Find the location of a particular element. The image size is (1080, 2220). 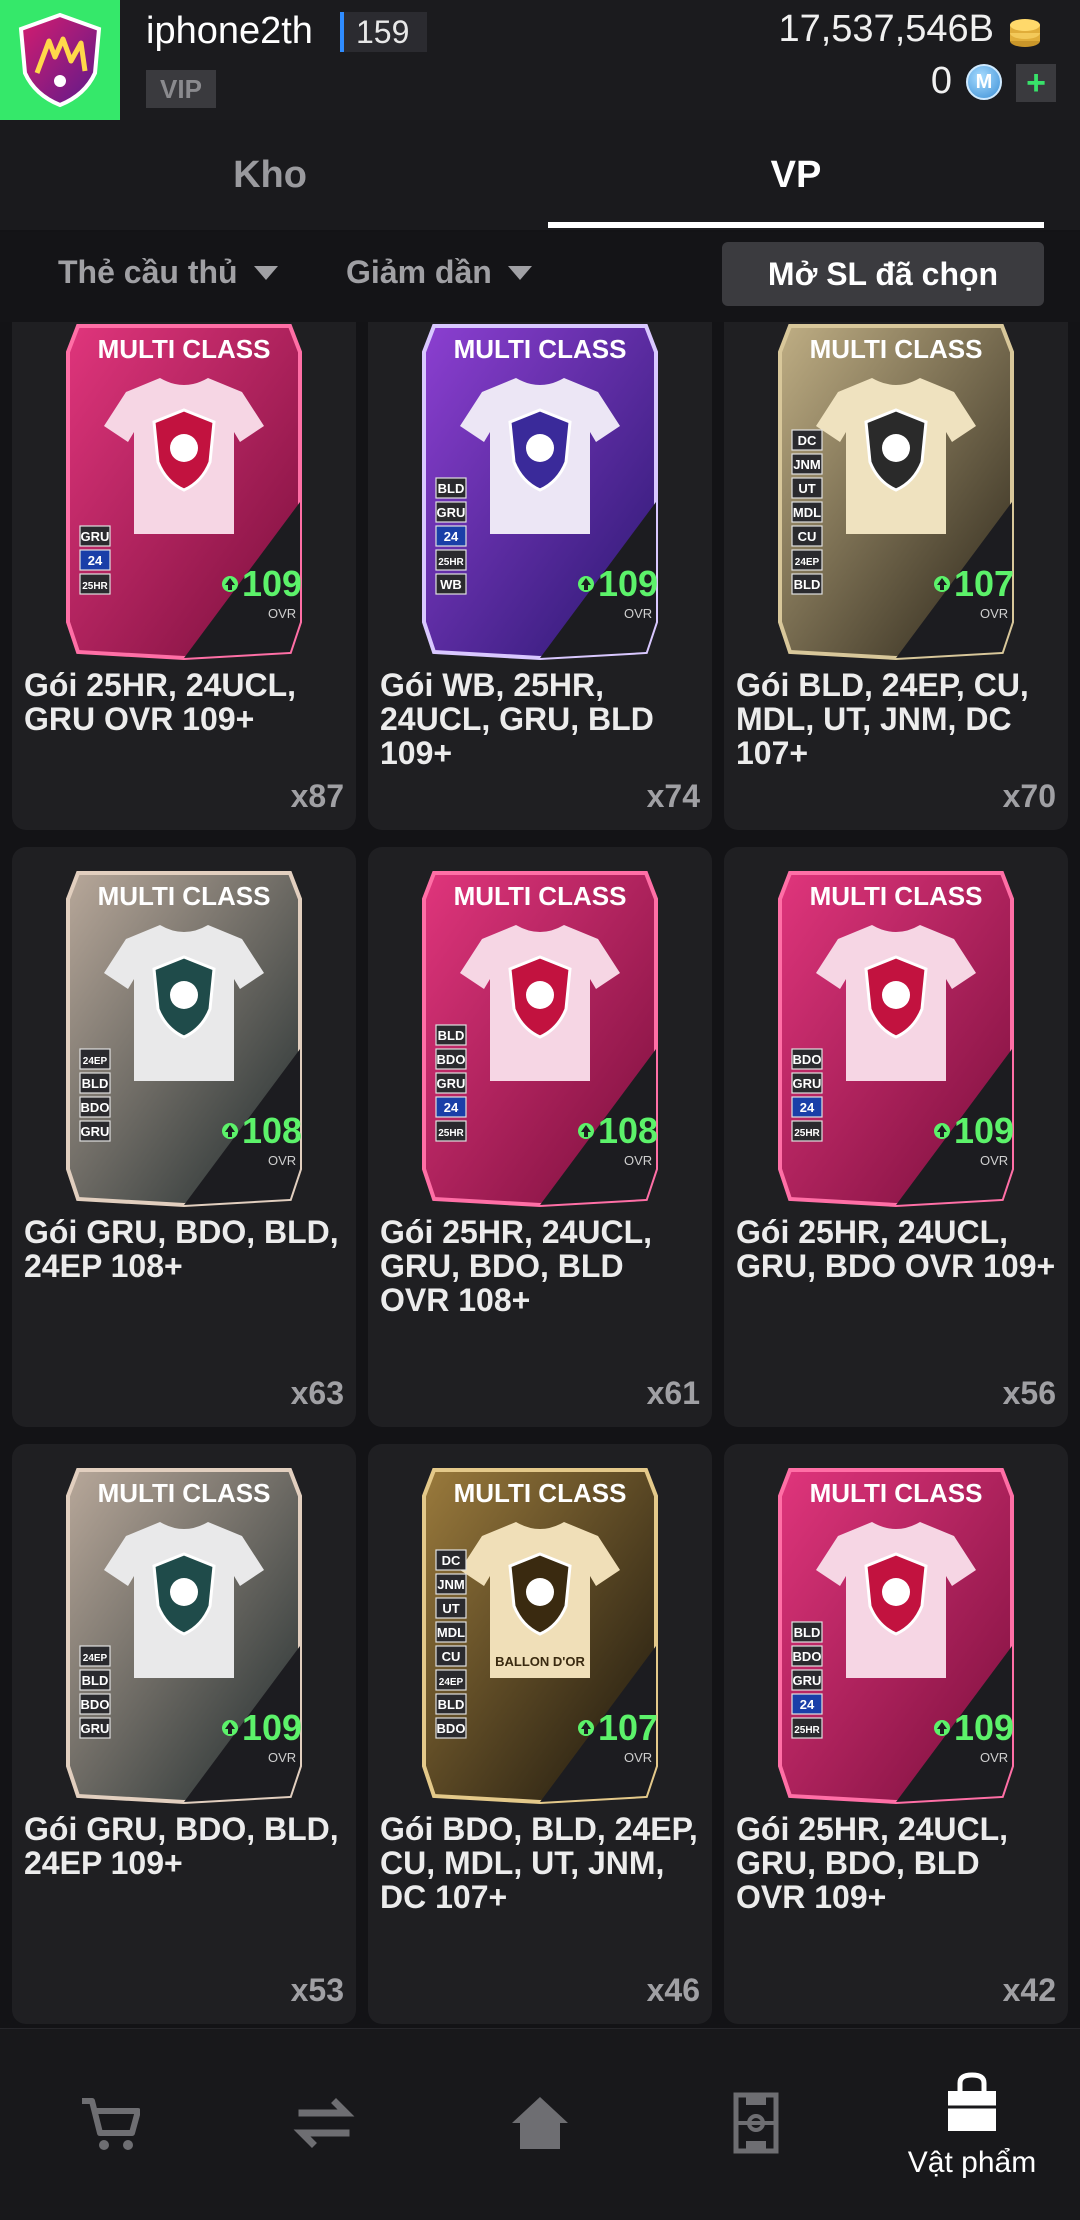

pack-name: Gói 25HR, 24UCL, GRU, BDO, BLD OVR 109+ is located at coordinates (872, 1863).